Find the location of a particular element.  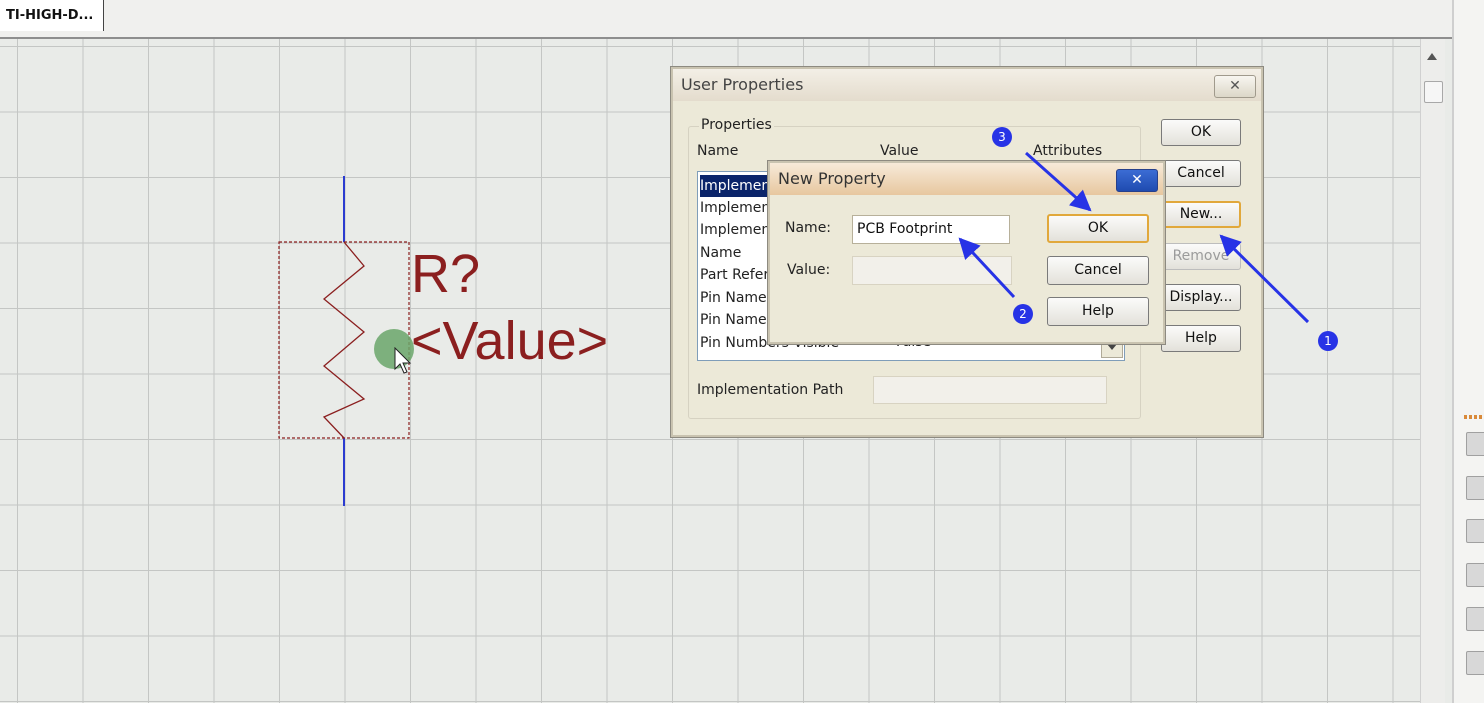

name-label: Name: is located at coordinates (808, 228).